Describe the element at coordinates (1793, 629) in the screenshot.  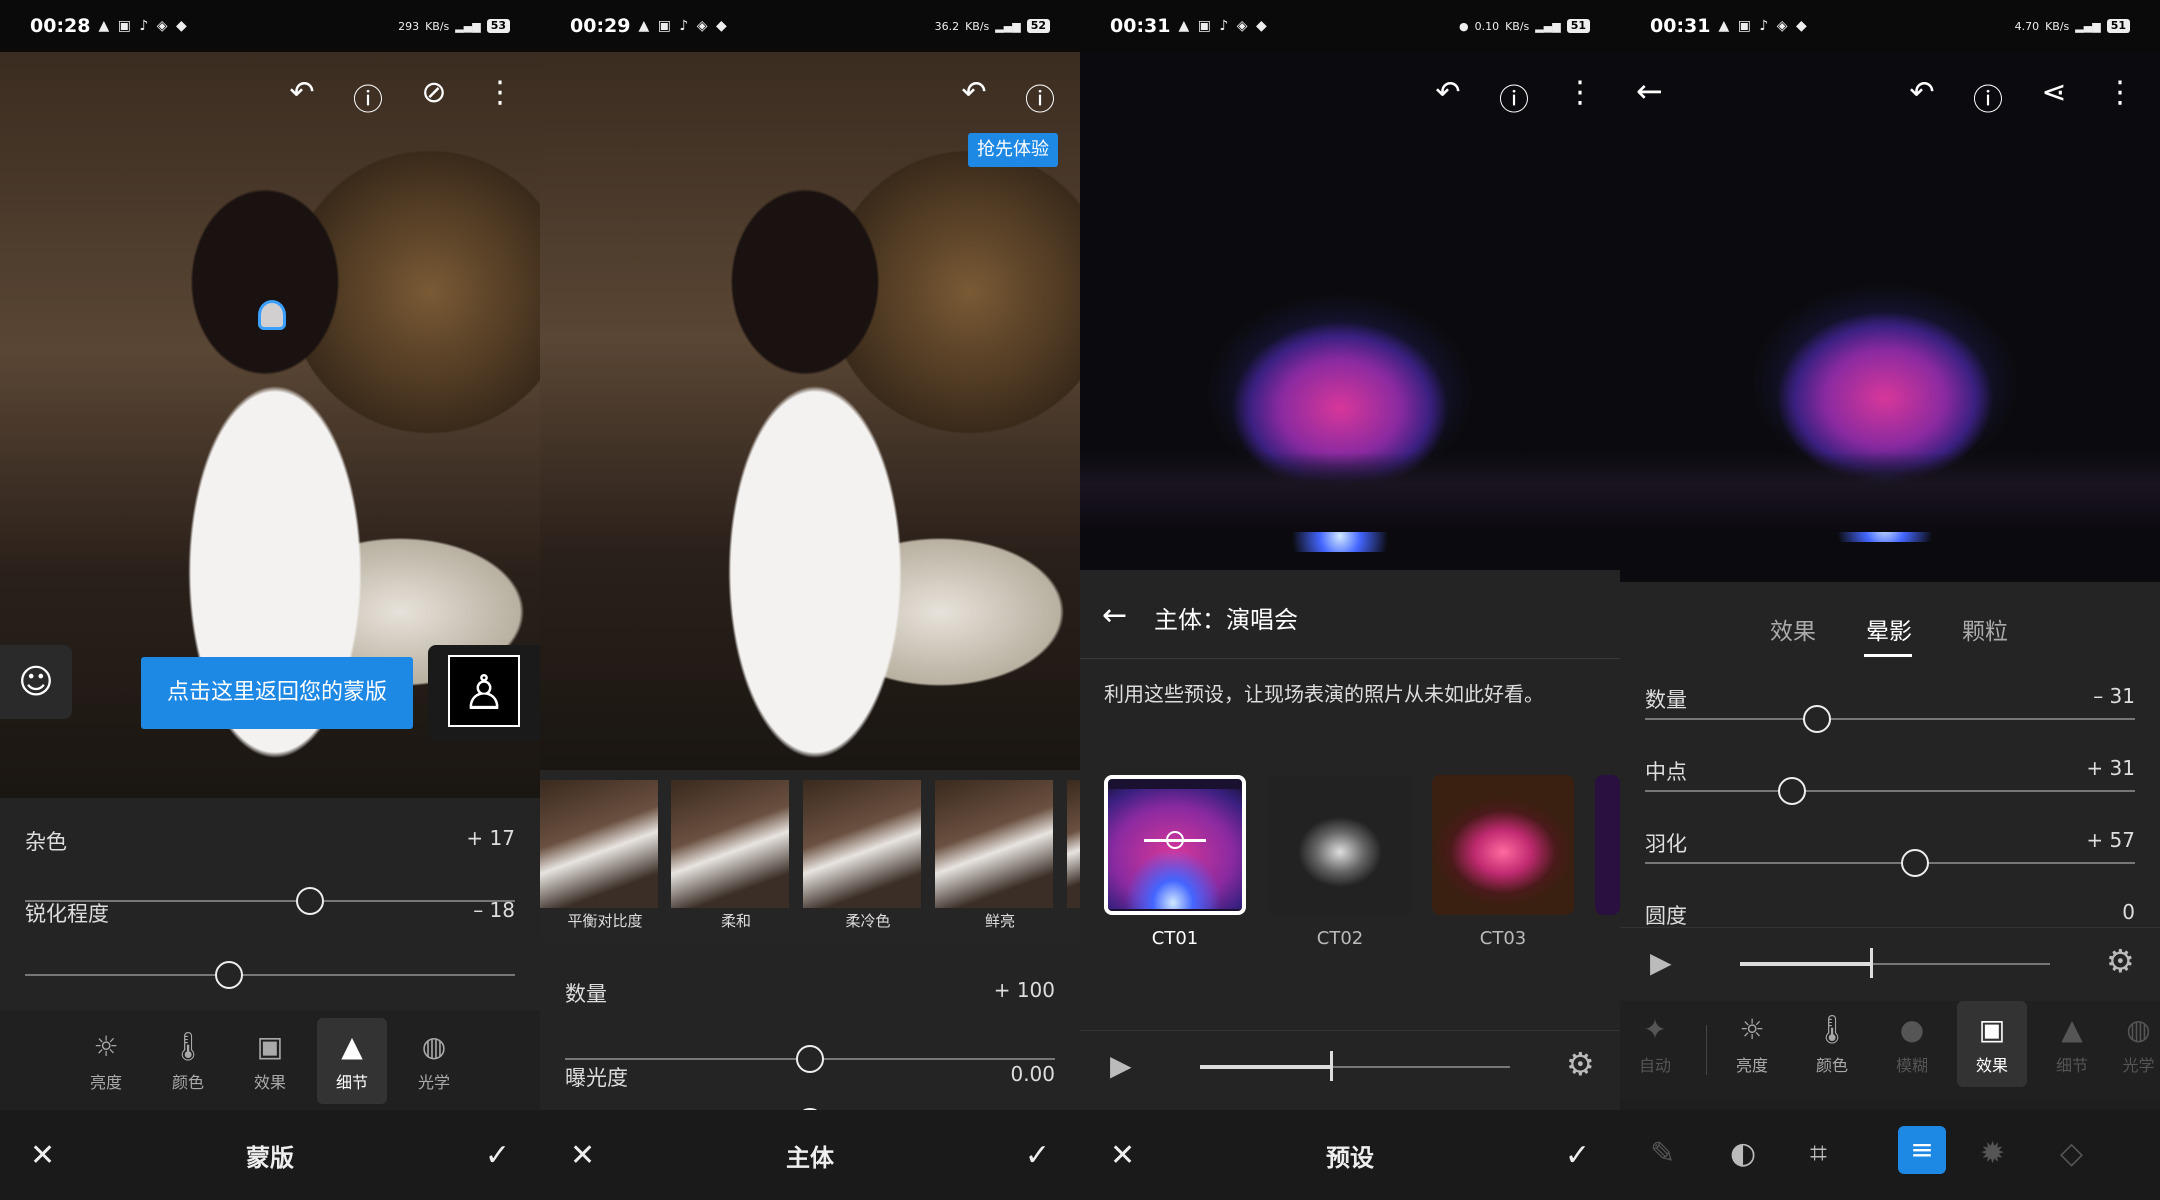
I see `tab-effects: 效果` at that location.